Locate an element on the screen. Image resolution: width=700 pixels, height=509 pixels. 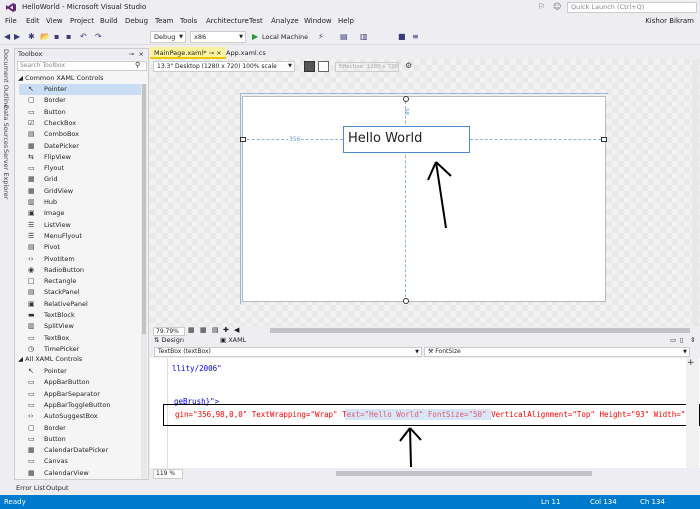
toolbox-item: ▥ Hub is located at coordinates (80, 202).